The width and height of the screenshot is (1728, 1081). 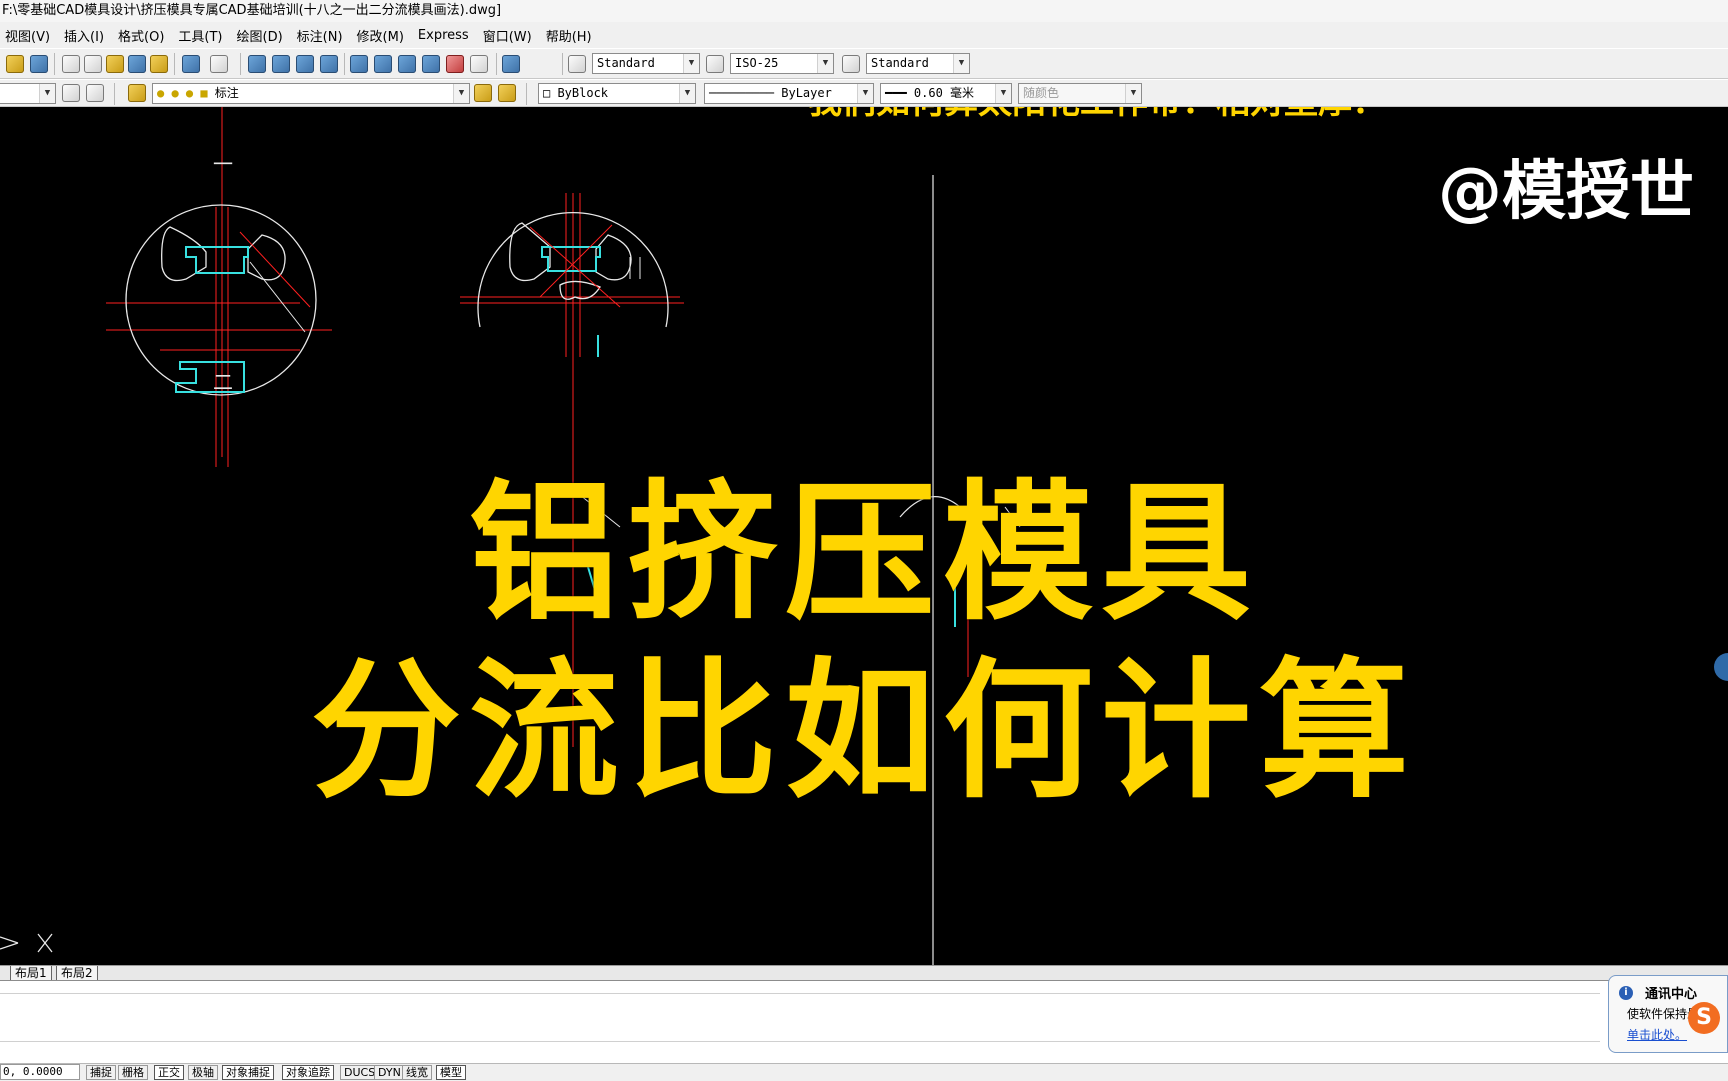 I want to click on info-icon: i, so click(x=1626, y=993).